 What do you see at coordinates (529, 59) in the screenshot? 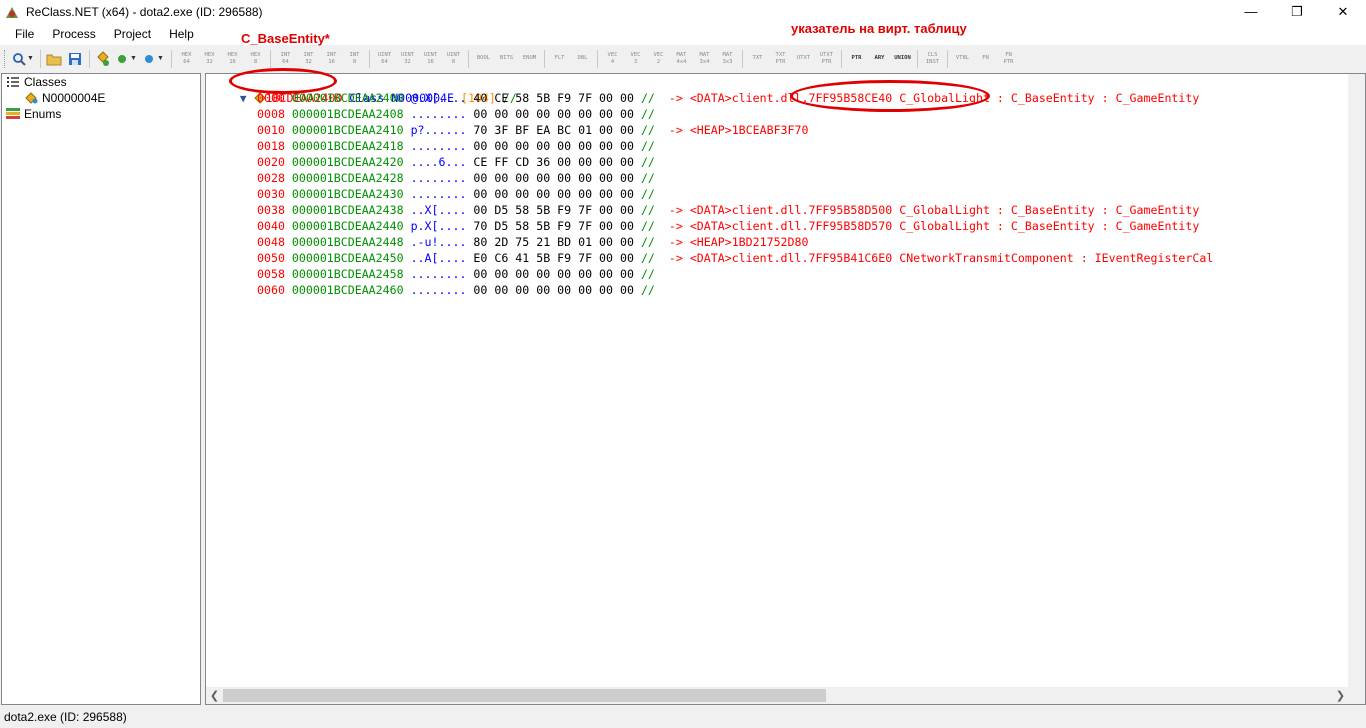
I see `type-button: ENUM` at bounding box center [529, 59].